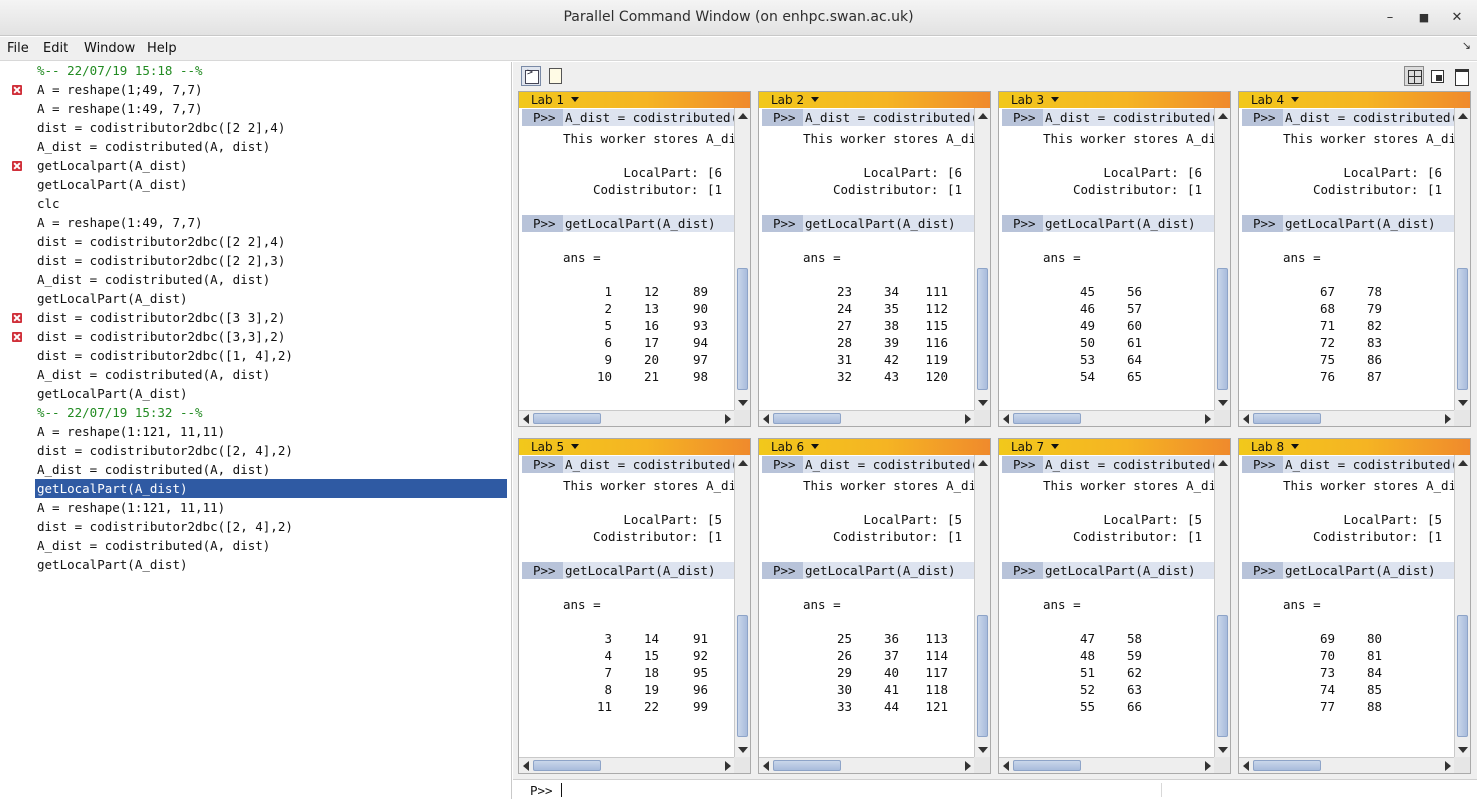 This screenshot has width=1477, height=799. What do you see at coordinates (1354, 447) in the screenshot?
I see `lab-header: Lab 8` at bounding box center [1354, 447].